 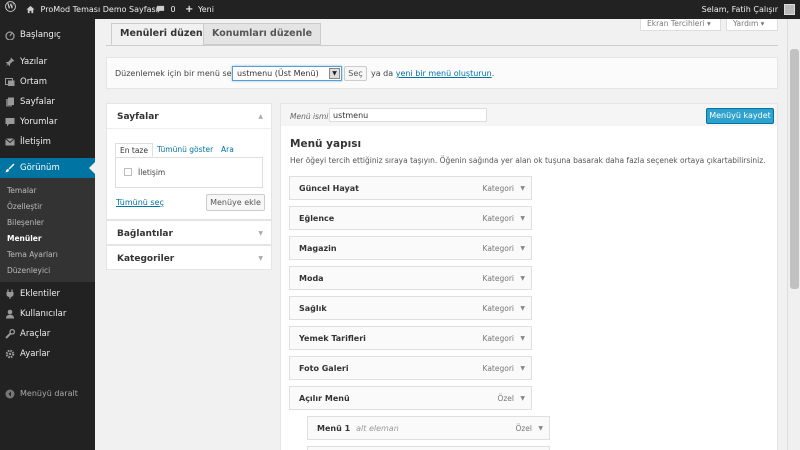 I want to click on submenu-item-widgets: Bileşenler, so click(x=25, y=222).